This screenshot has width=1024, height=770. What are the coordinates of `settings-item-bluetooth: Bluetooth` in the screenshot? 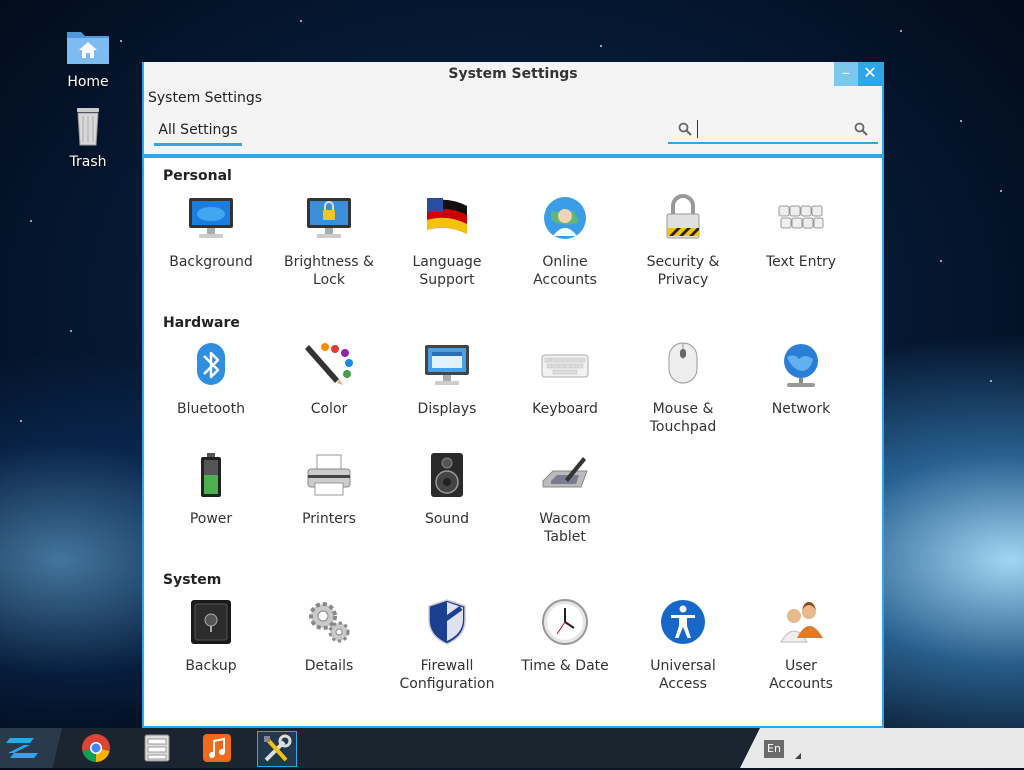 It's located at (211, 379).